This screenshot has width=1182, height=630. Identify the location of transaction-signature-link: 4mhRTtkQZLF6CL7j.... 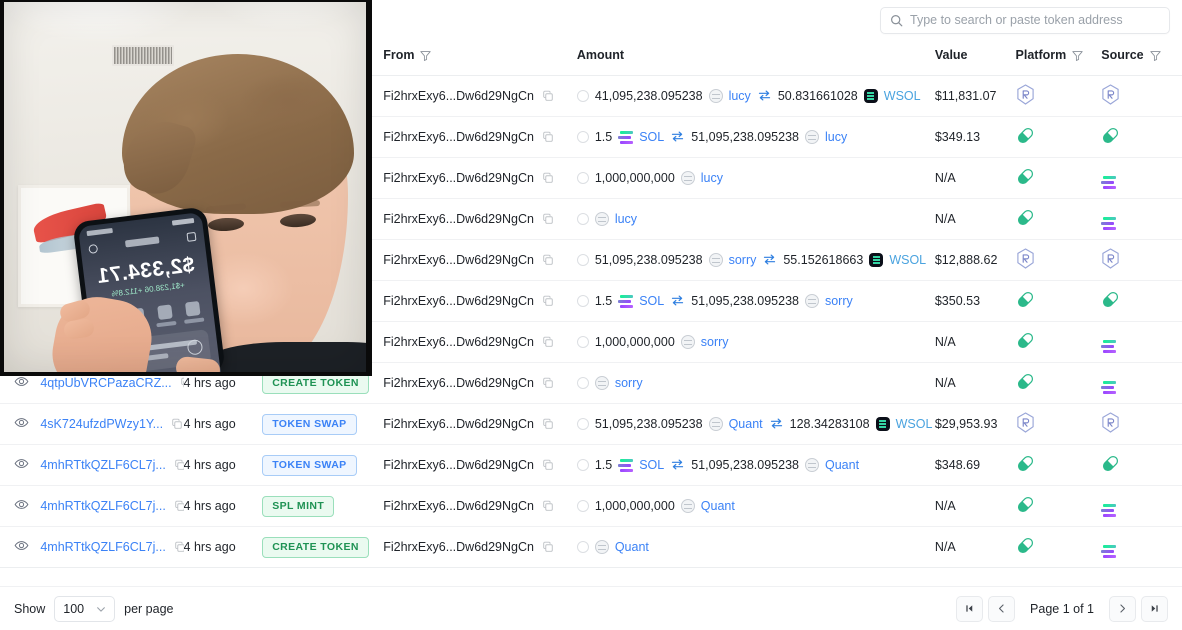
(103, 547).